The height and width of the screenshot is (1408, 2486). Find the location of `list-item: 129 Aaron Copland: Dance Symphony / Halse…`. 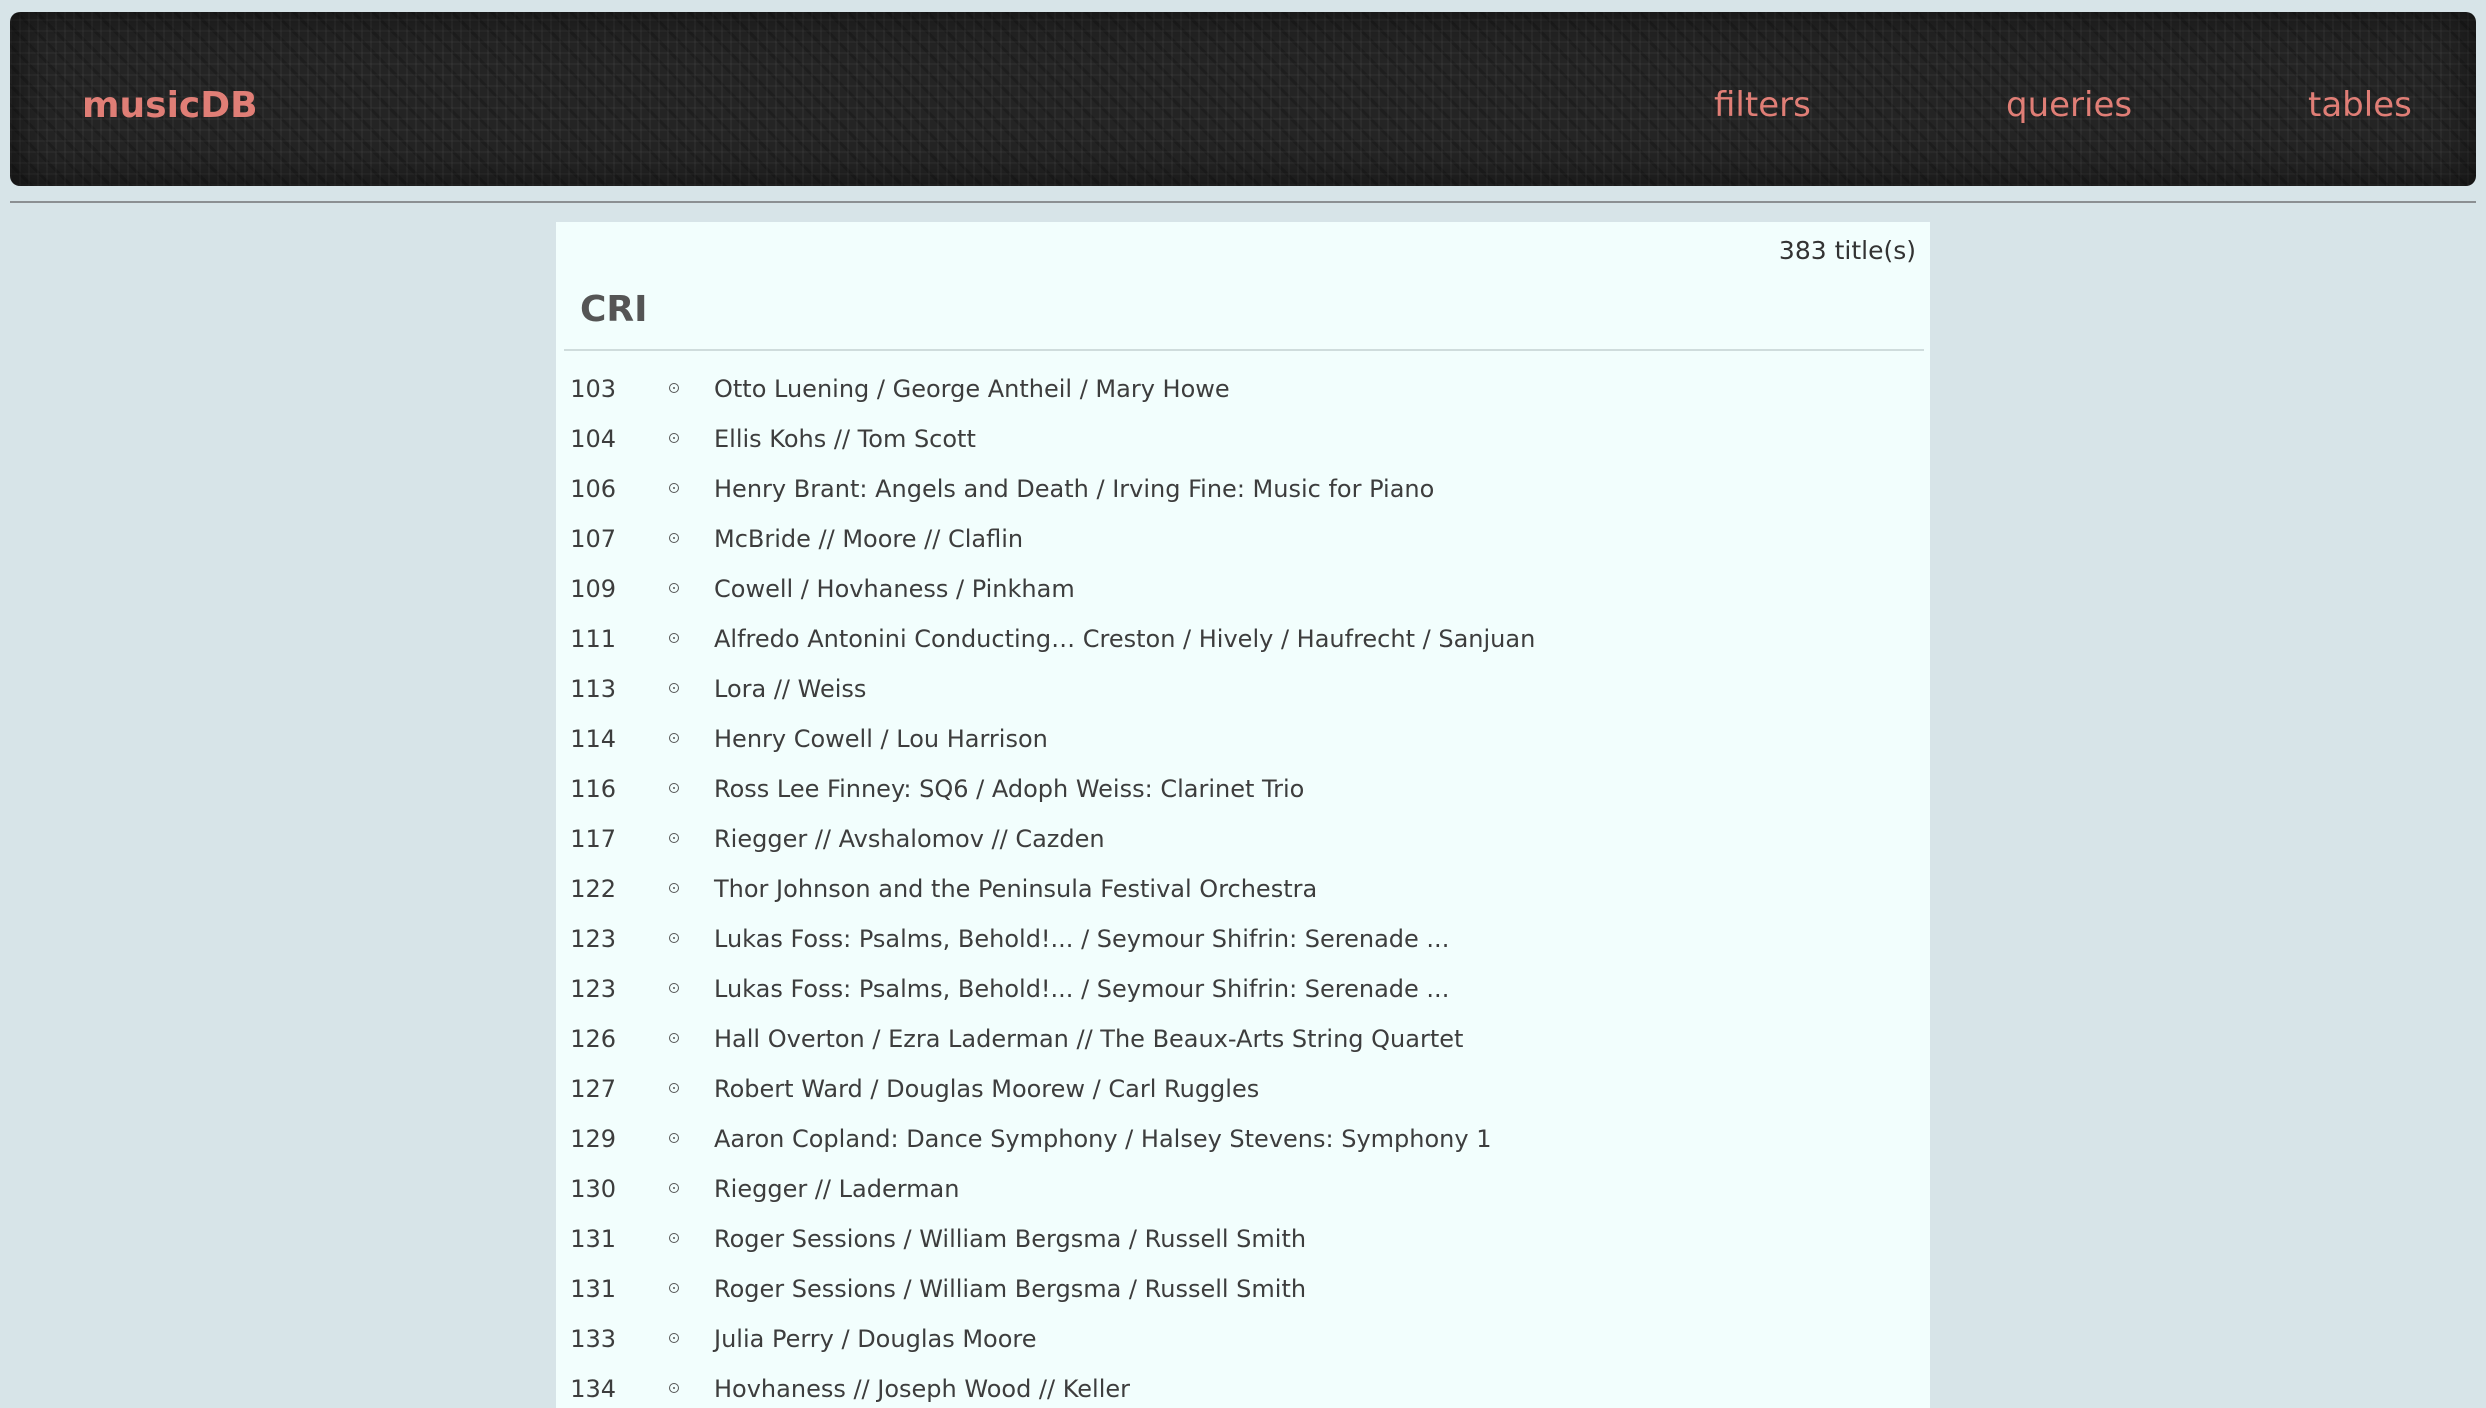

list-item: 129 Aaron Copland: Dance Symphony / Halse… is located at coordinates (1243, 1139).